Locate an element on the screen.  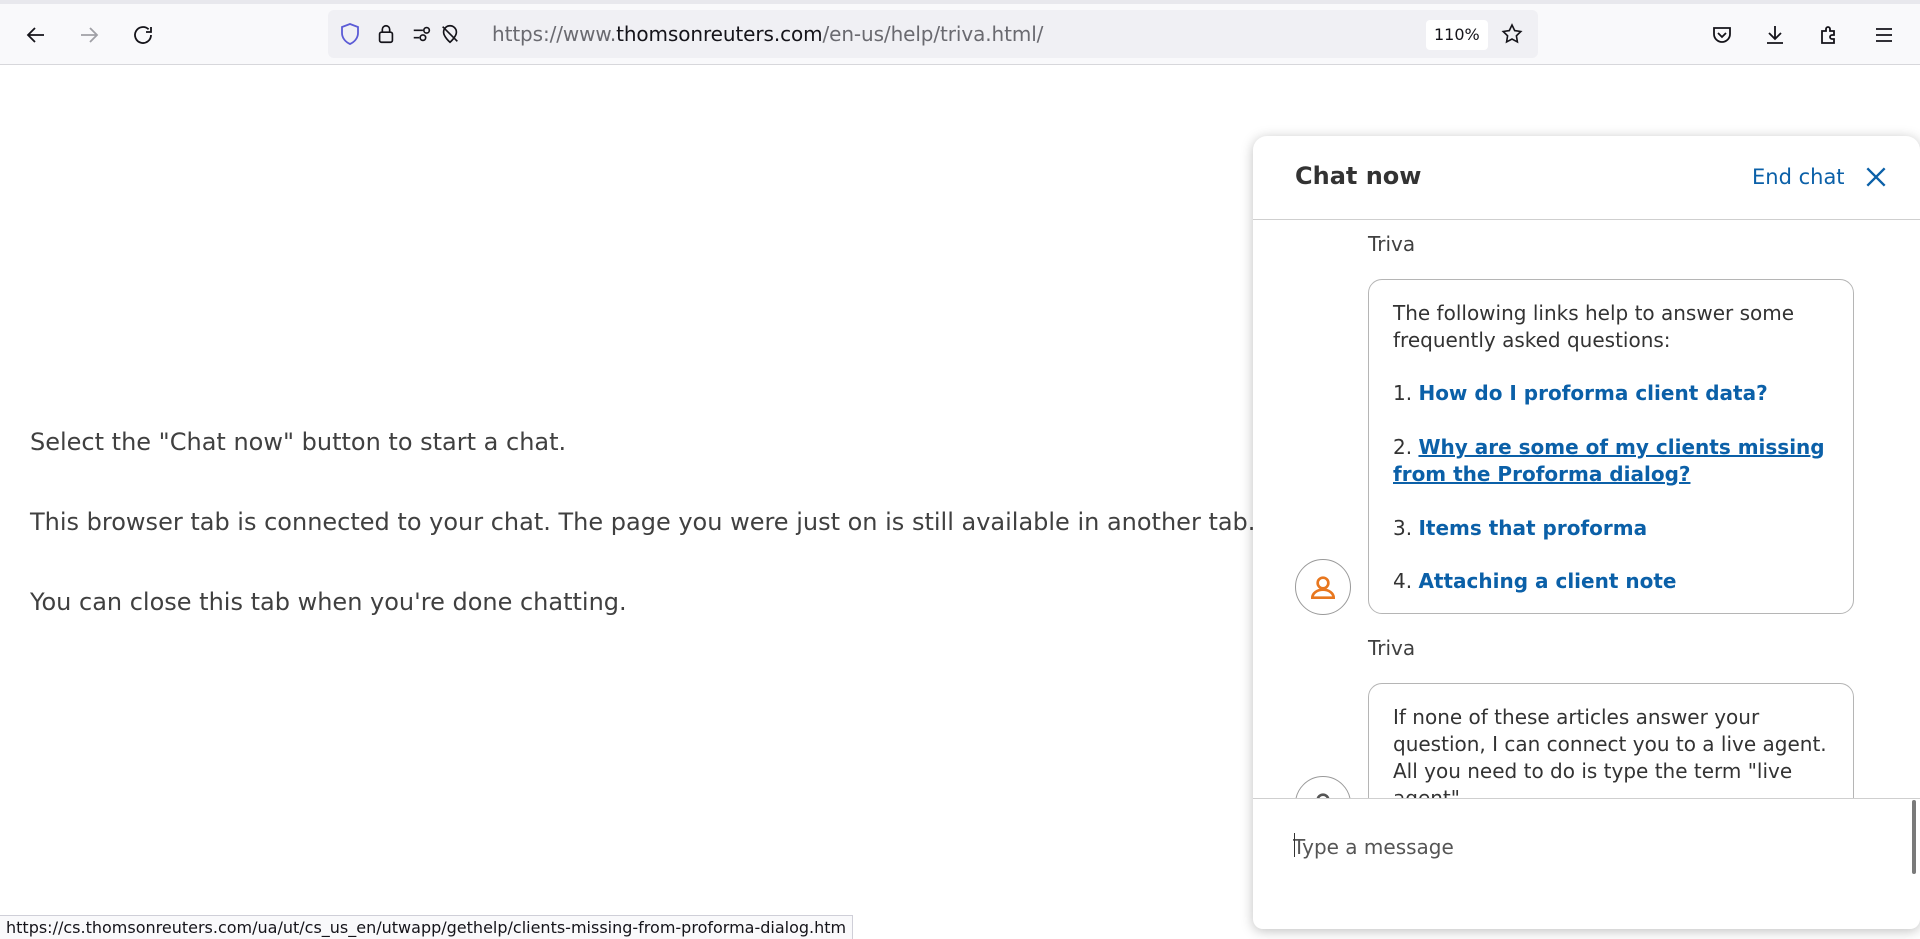
reload-button is located at coordinates (143, 35).